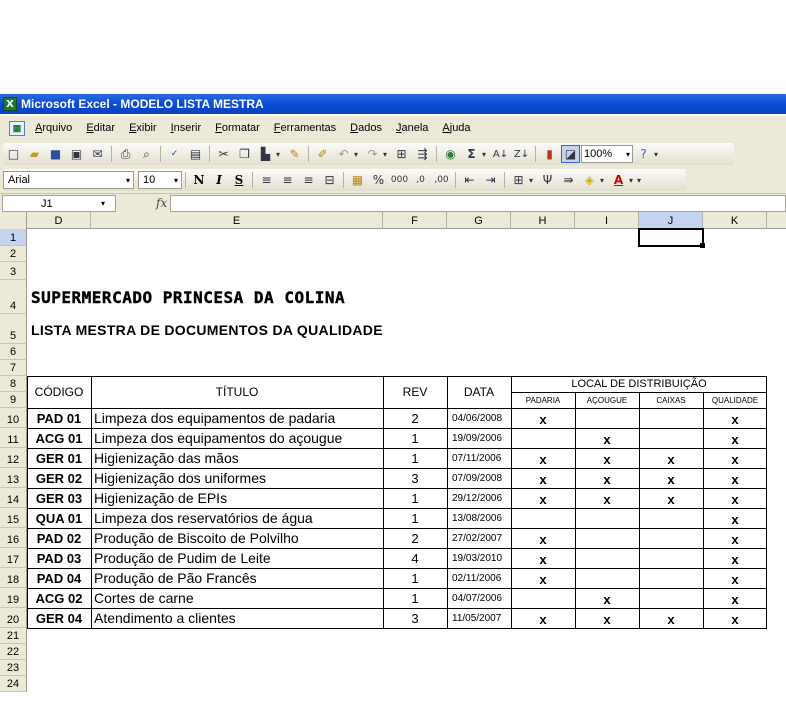 This screenshot has height=701, width=786. Describe the element at coordinates (13, 271) in the screenshot. I see `row-header-3: 3` at that location.